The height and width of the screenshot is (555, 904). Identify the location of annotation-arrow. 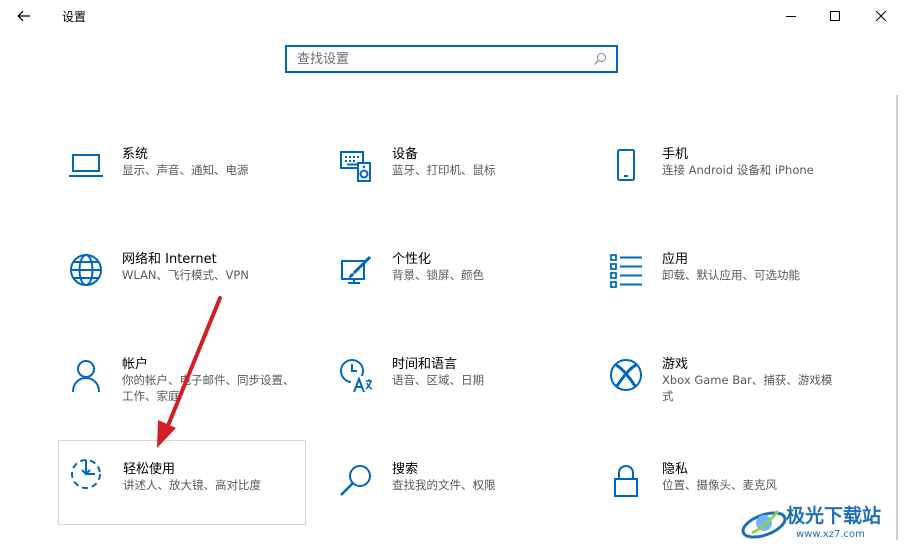
(189, 372).